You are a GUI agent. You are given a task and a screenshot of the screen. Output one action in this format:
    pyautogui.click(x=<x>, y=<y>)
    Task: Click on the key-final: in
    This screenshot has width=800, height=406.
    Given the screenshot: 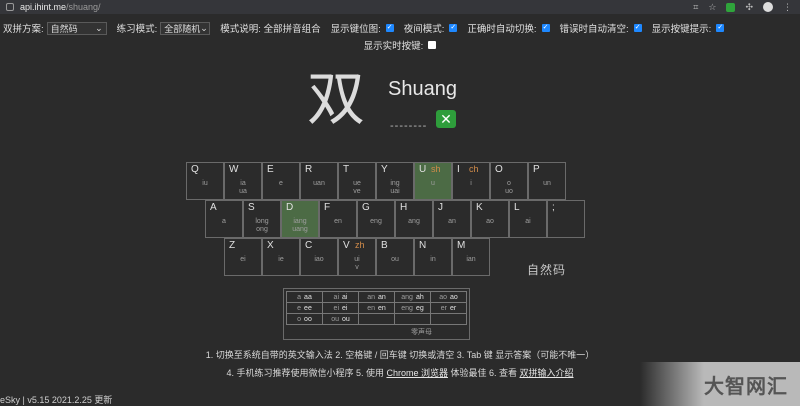 What is the action you would take?
    pyautogui.click(x=433, y=259)
    